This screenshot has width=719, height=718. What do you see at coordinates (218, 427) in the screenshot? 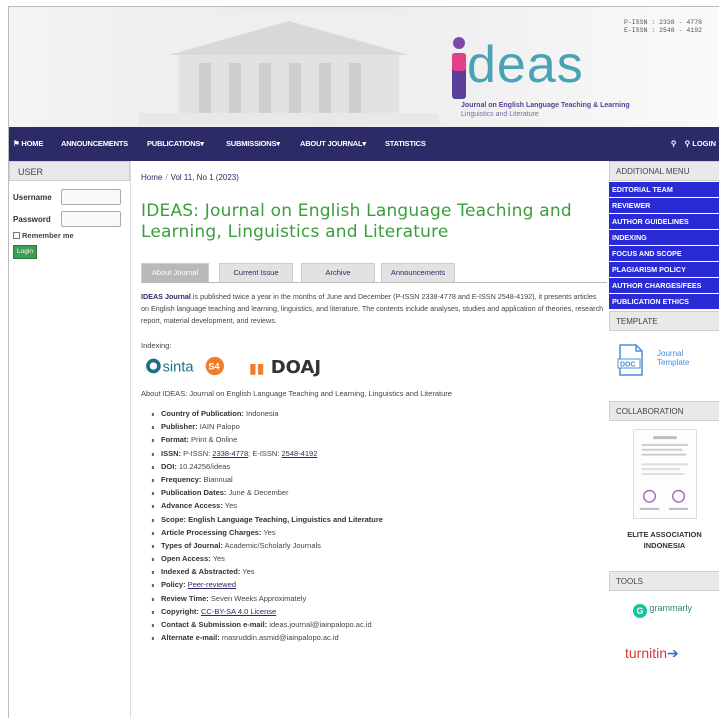
I see `property-value: IAIN Palopo` at bounding box center [218, 427].